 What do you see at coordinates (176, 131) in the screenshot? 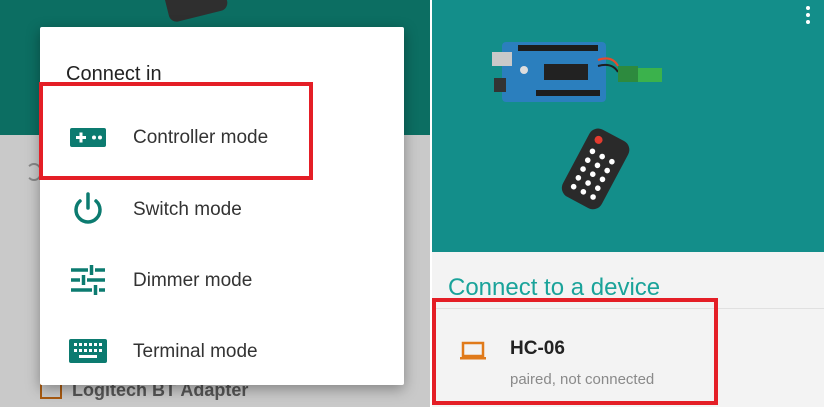
I see `highlight-box-controller-mode` at bounding box center [176, 131].